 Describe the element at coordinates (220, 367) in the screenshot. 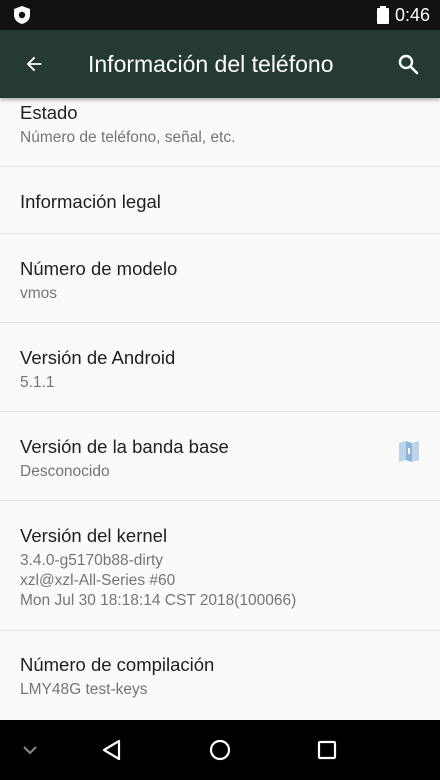

I see `list-item-version-android: Versión de Android 5.1.1` at that location.